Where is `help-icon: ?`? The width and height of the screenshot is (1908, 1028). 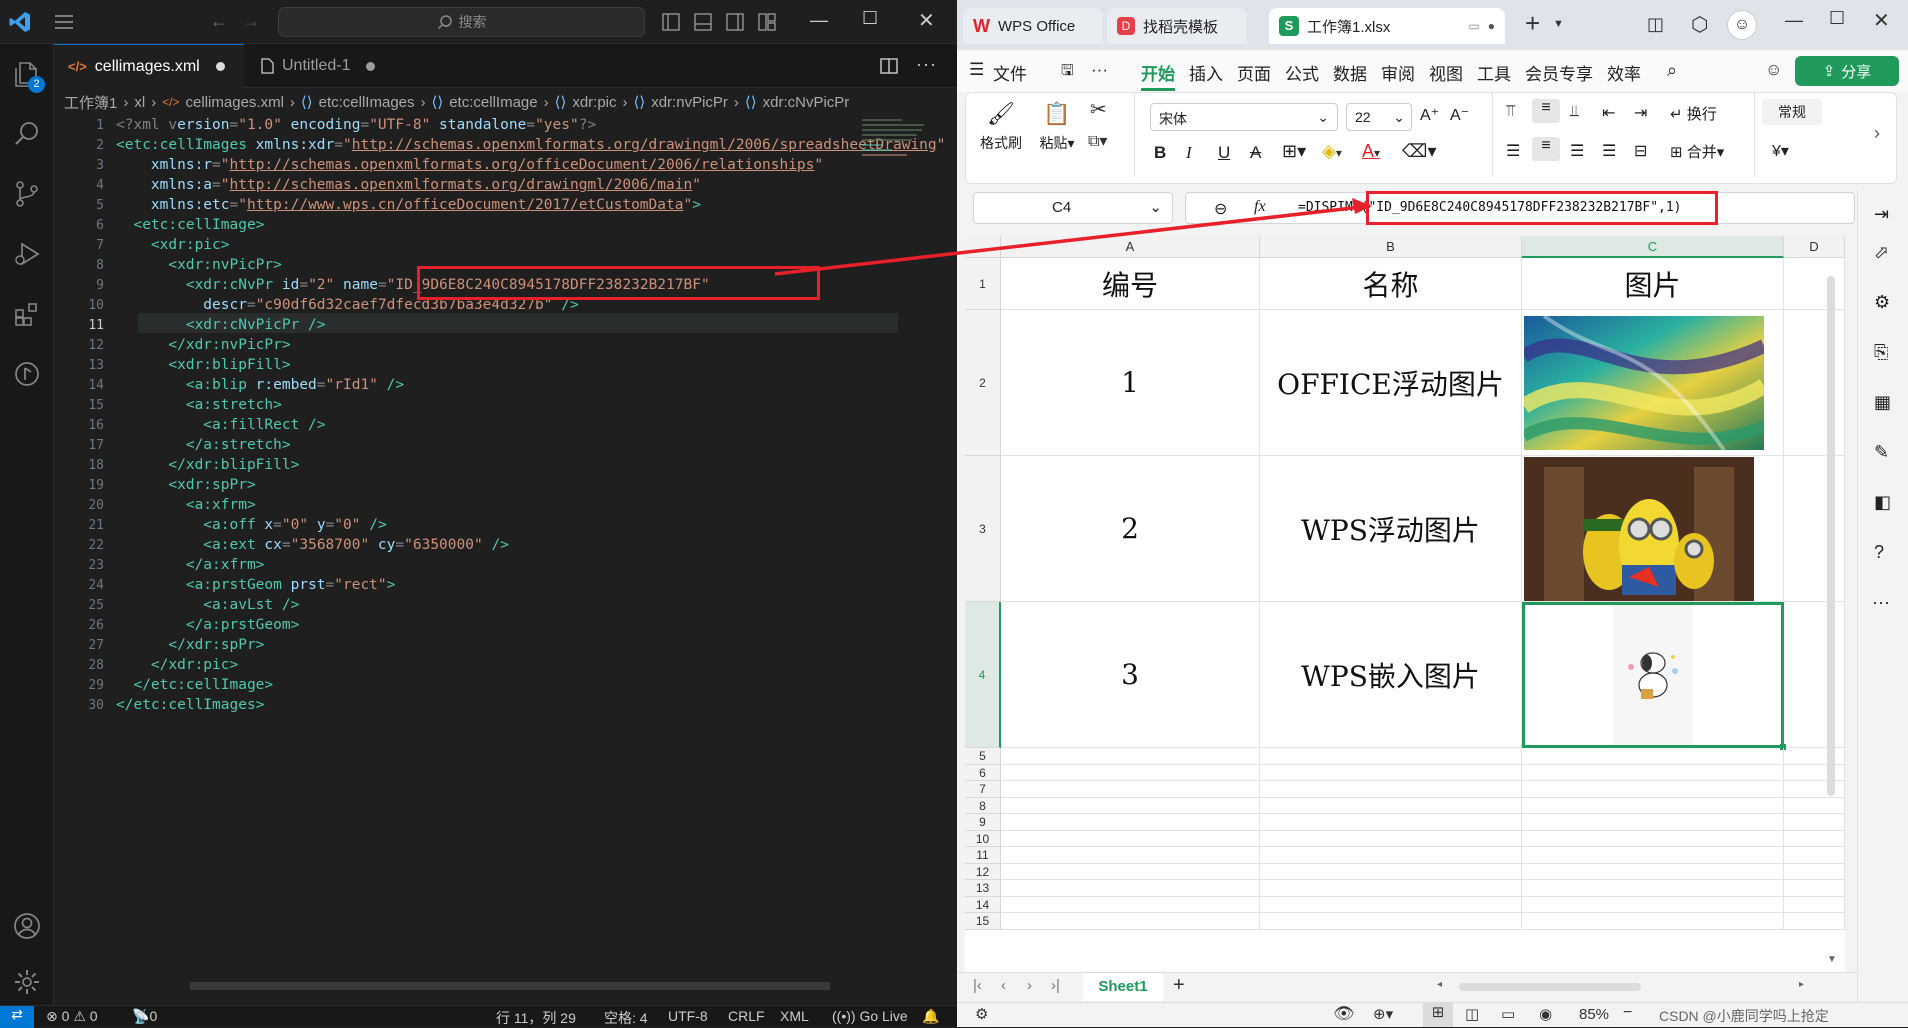 help-icon: ? is located at coordinates (1879, 552).